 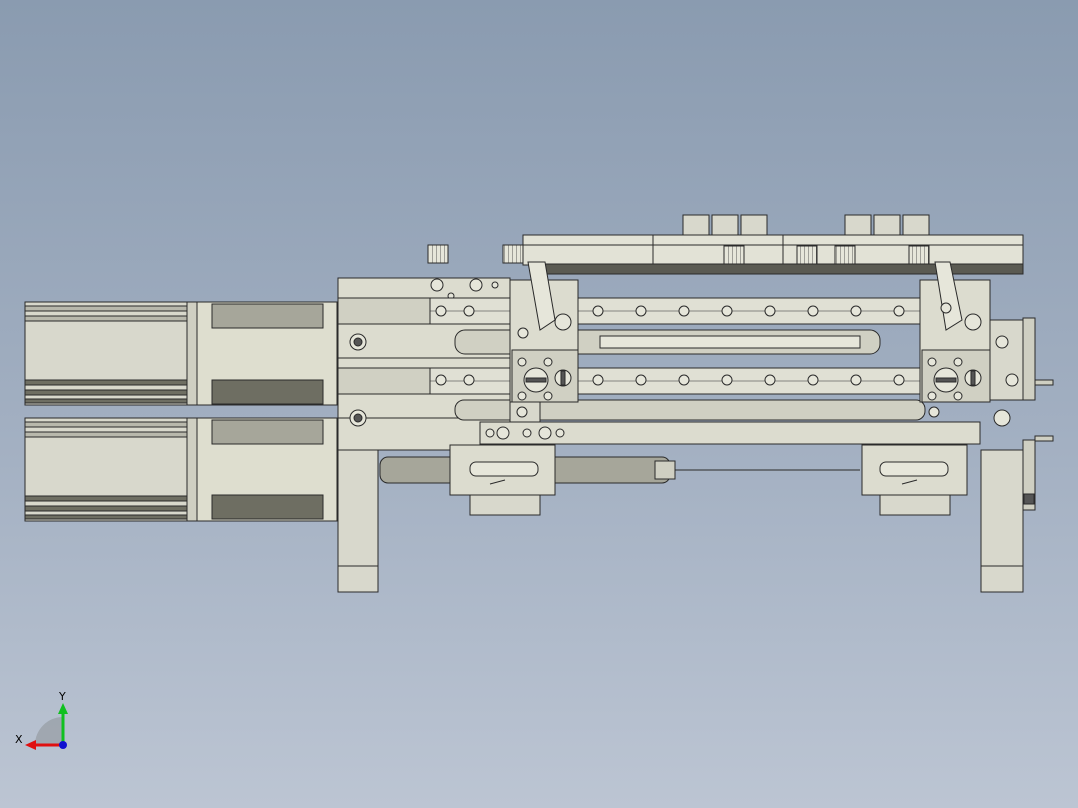 I want to click on upper-rail, so click(x=675, y=311).